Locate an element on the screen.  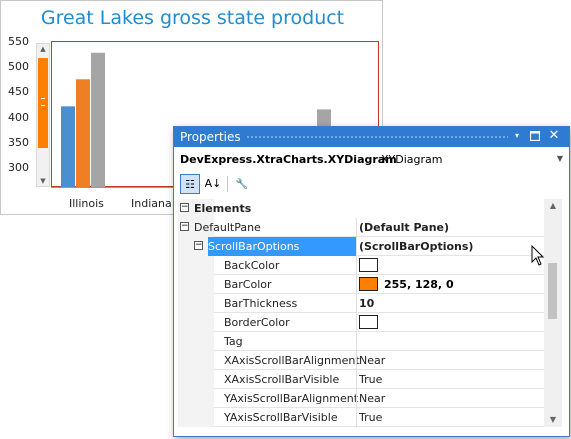
wrench-icon: 🔧 is located at coordinates (242, 184).